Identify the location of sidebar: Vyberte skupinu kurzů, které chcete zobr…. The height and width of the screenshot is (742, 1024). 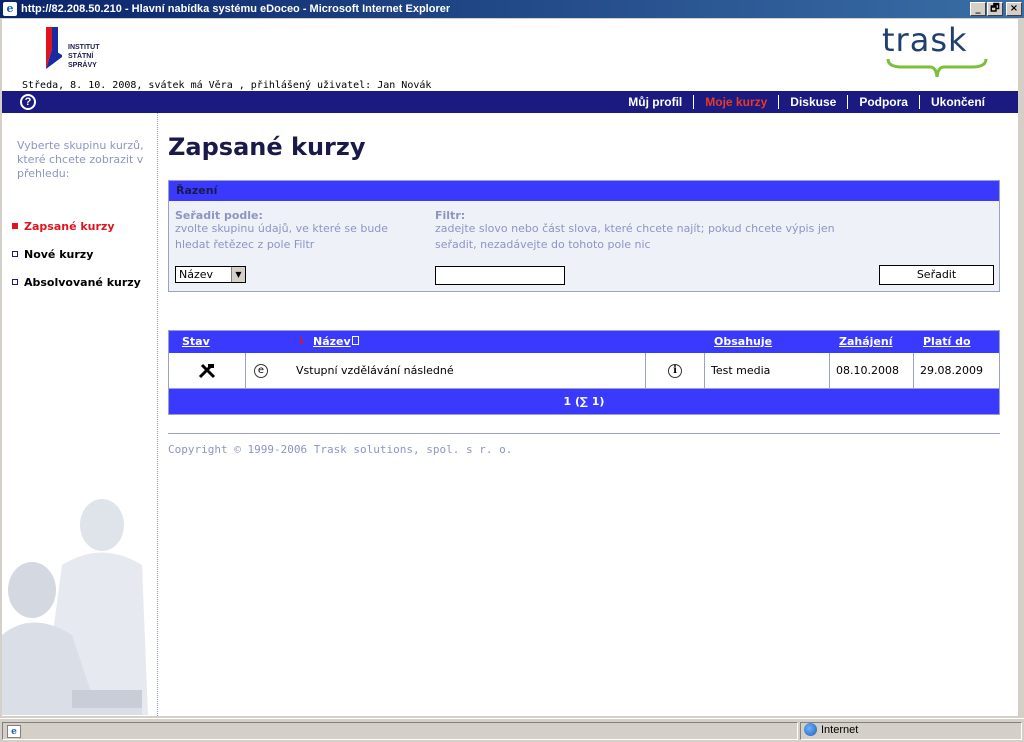
(80, 414).